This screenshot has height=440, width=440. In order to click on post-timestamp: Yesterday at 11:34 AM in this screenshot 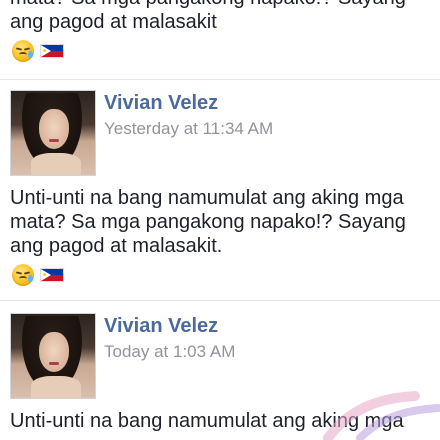, I will do `click(188, 129)`.